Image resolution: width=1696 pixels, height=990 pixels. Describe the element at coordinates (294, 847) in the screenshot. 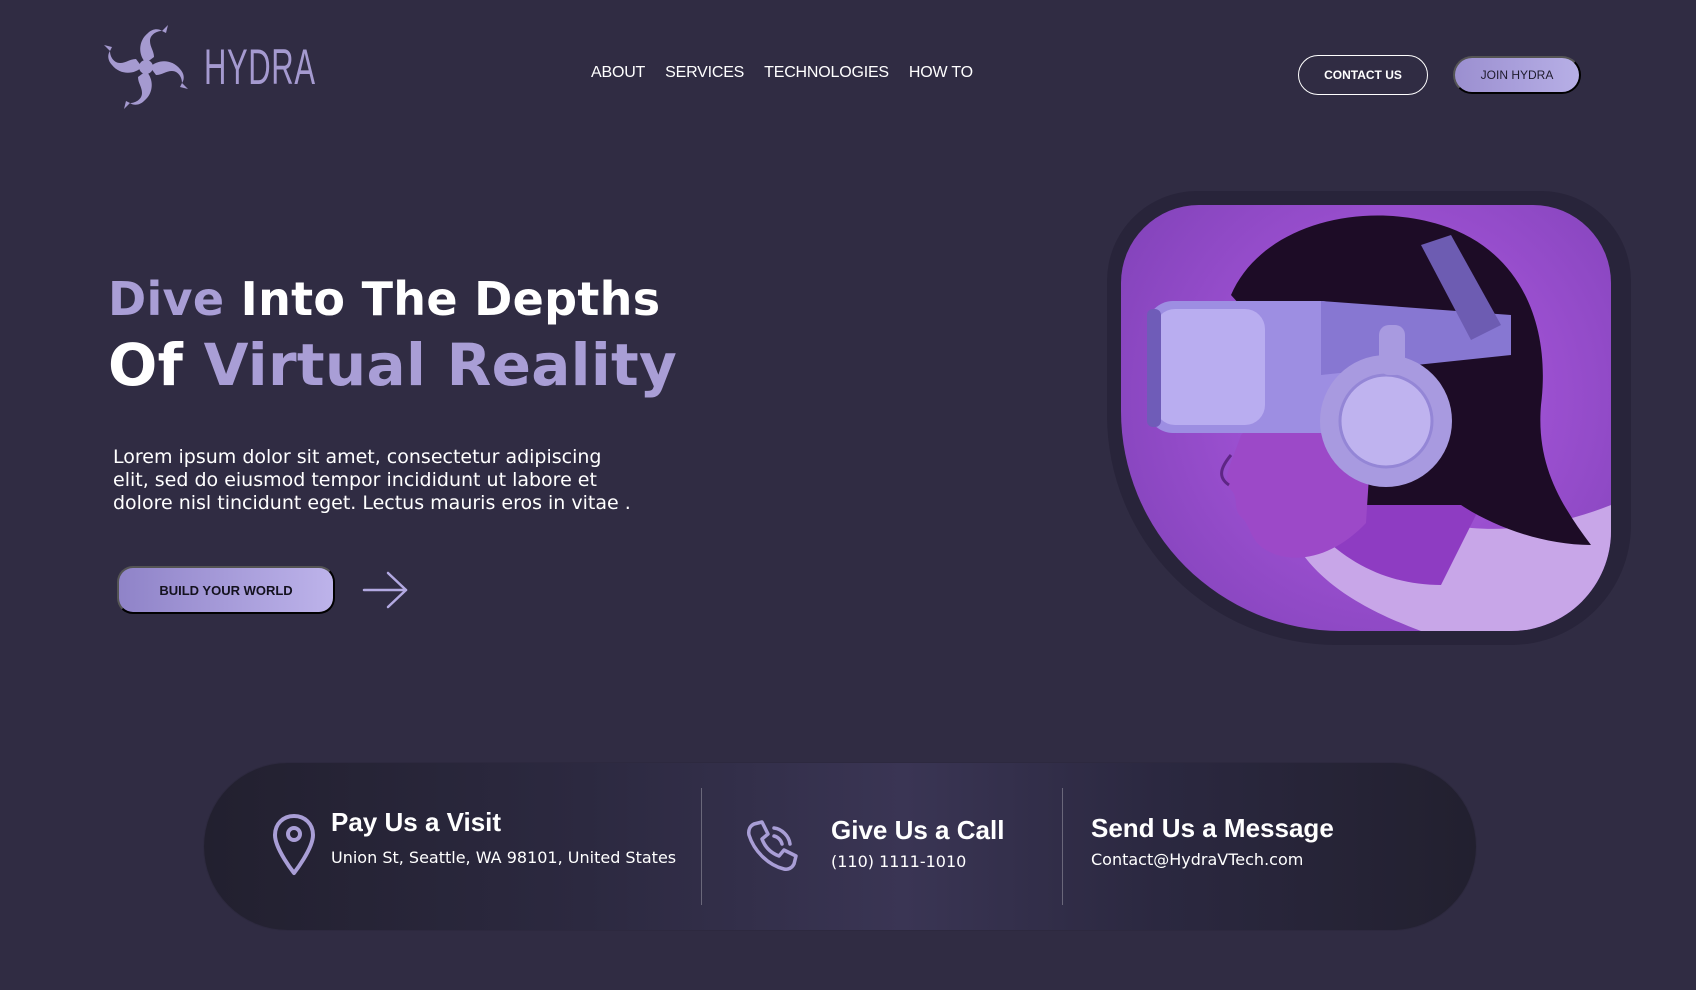

I see `location-pin-icon` at that location.